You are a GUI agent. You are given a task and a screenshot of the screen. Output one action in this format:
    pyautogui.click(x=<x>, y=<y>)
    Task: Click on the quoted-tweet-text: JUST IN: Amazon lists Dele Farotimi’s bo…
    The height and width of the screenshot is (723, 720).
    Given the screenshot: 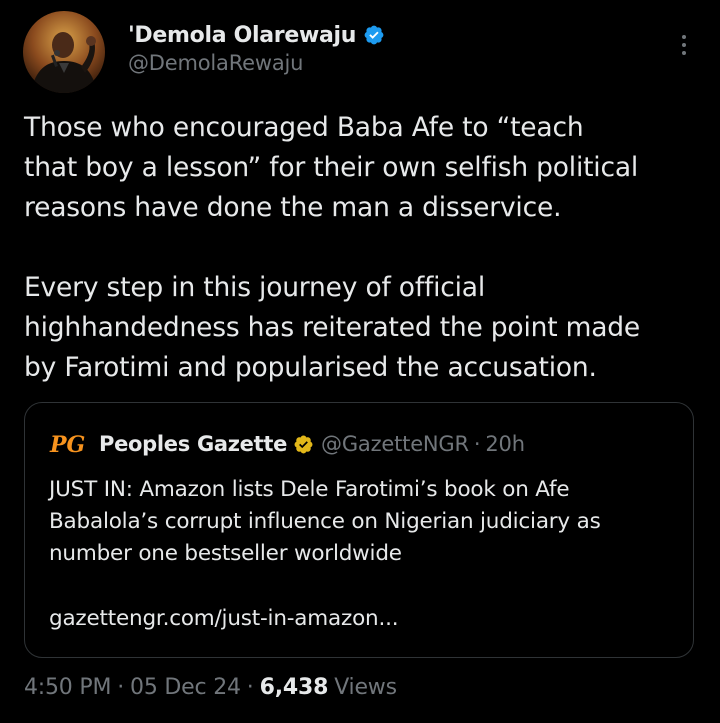 What is the action you would take?
    pyautogui.click(x=325, y=521)
    